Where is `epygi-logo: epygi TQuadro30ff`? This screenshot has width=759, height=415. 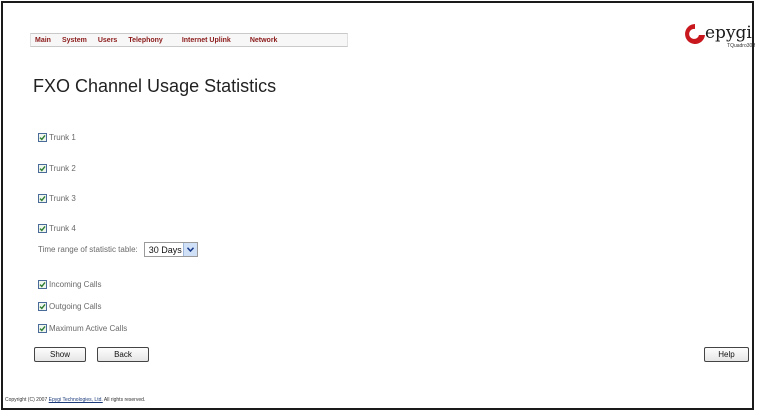
epygi-logo: epygi TQuadro30ff is located at coordinates (719, 39).